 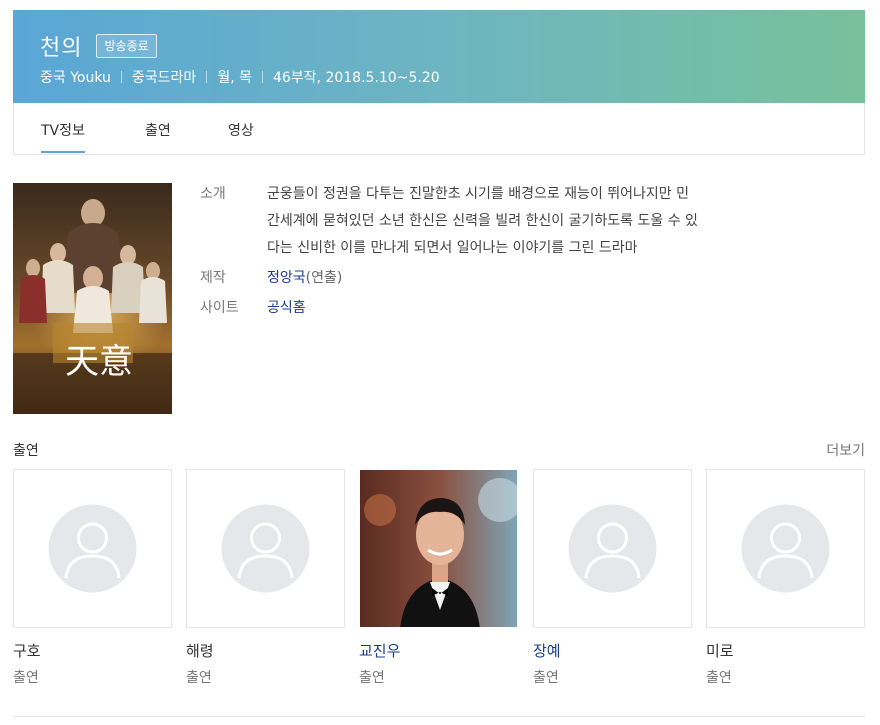 I want to click on cast-card: 구호 출연, so click(x=92, y=578).